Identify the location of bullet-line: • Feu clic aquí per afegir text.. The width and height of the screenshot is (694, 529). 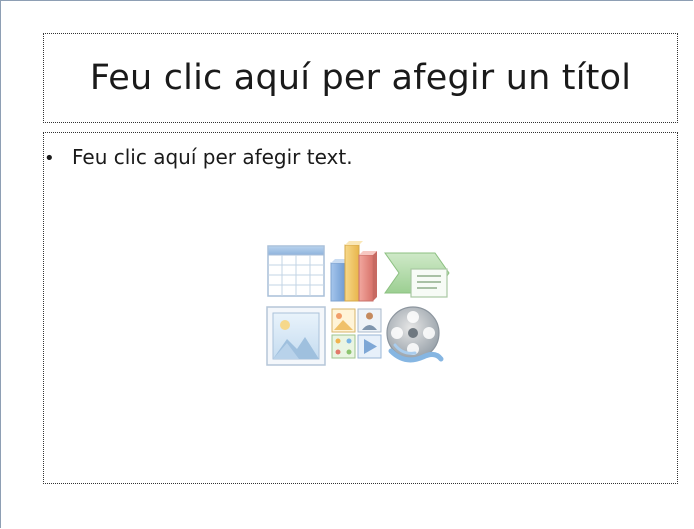
(198, 157).